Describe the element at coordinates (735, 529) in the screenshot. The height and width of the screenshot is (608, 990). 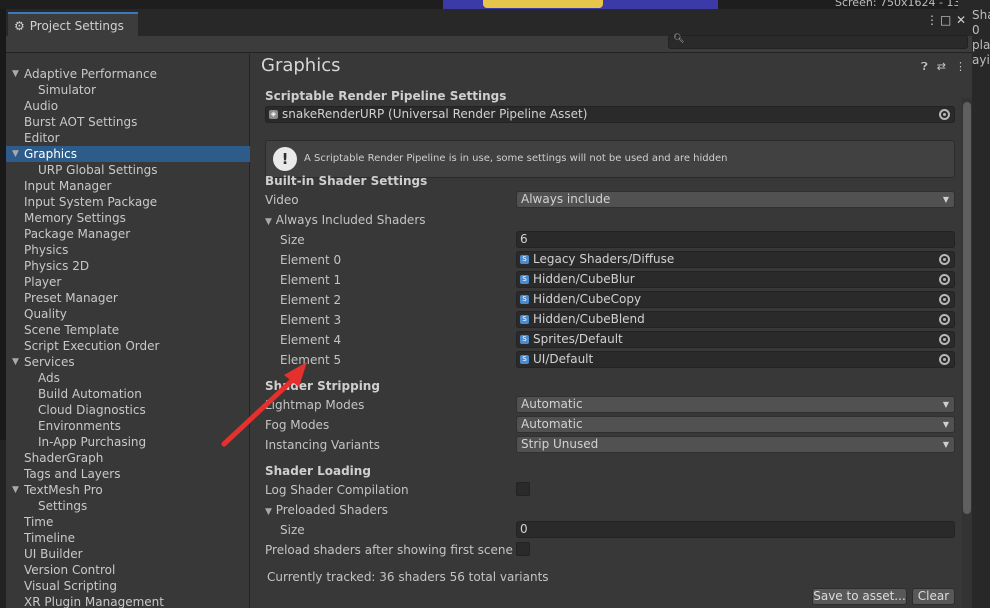
I see `preloaded-size-field: 0` at that location.